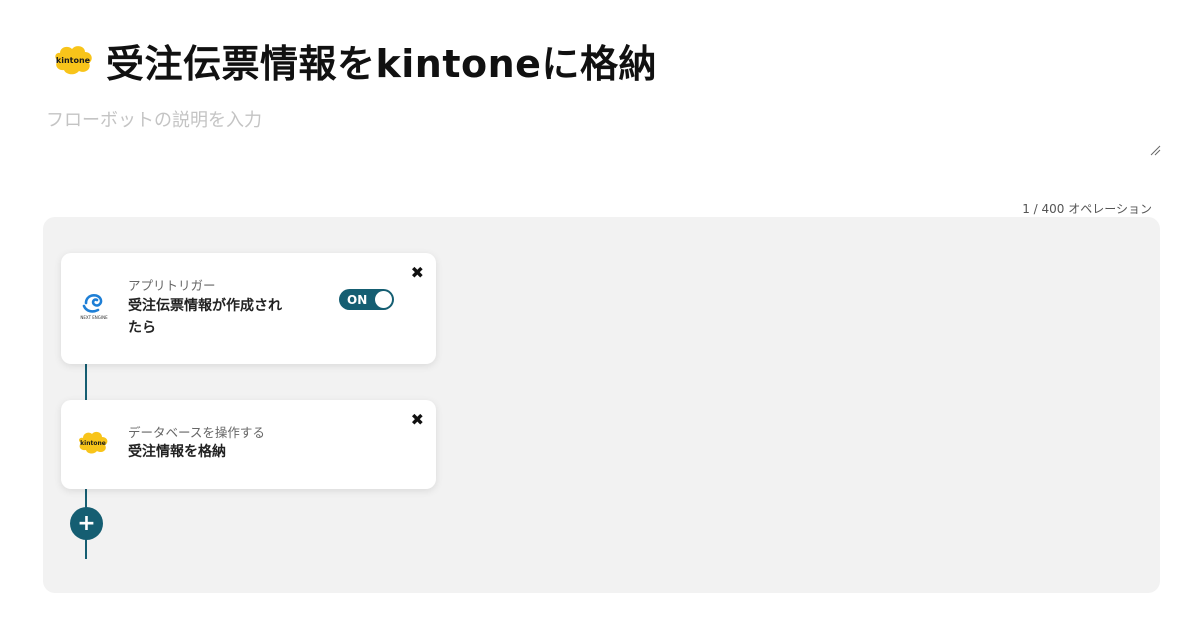 The width and height of the screenshot is (1200, 620). I want to click on step-title: 受注情報を格納, so click(177, 452).